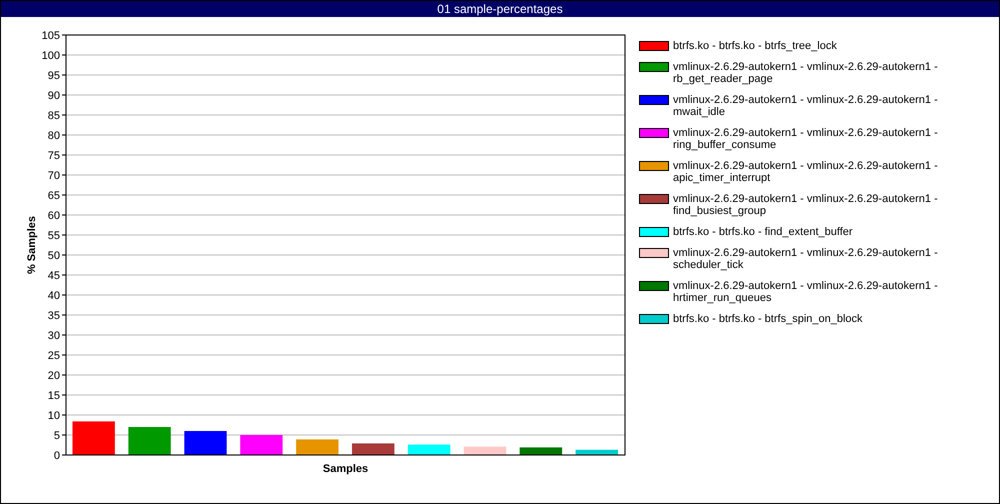  Describe the element at coordinates (54, 116) in the screenshot. I see `y-tick-label: 85` at that location.